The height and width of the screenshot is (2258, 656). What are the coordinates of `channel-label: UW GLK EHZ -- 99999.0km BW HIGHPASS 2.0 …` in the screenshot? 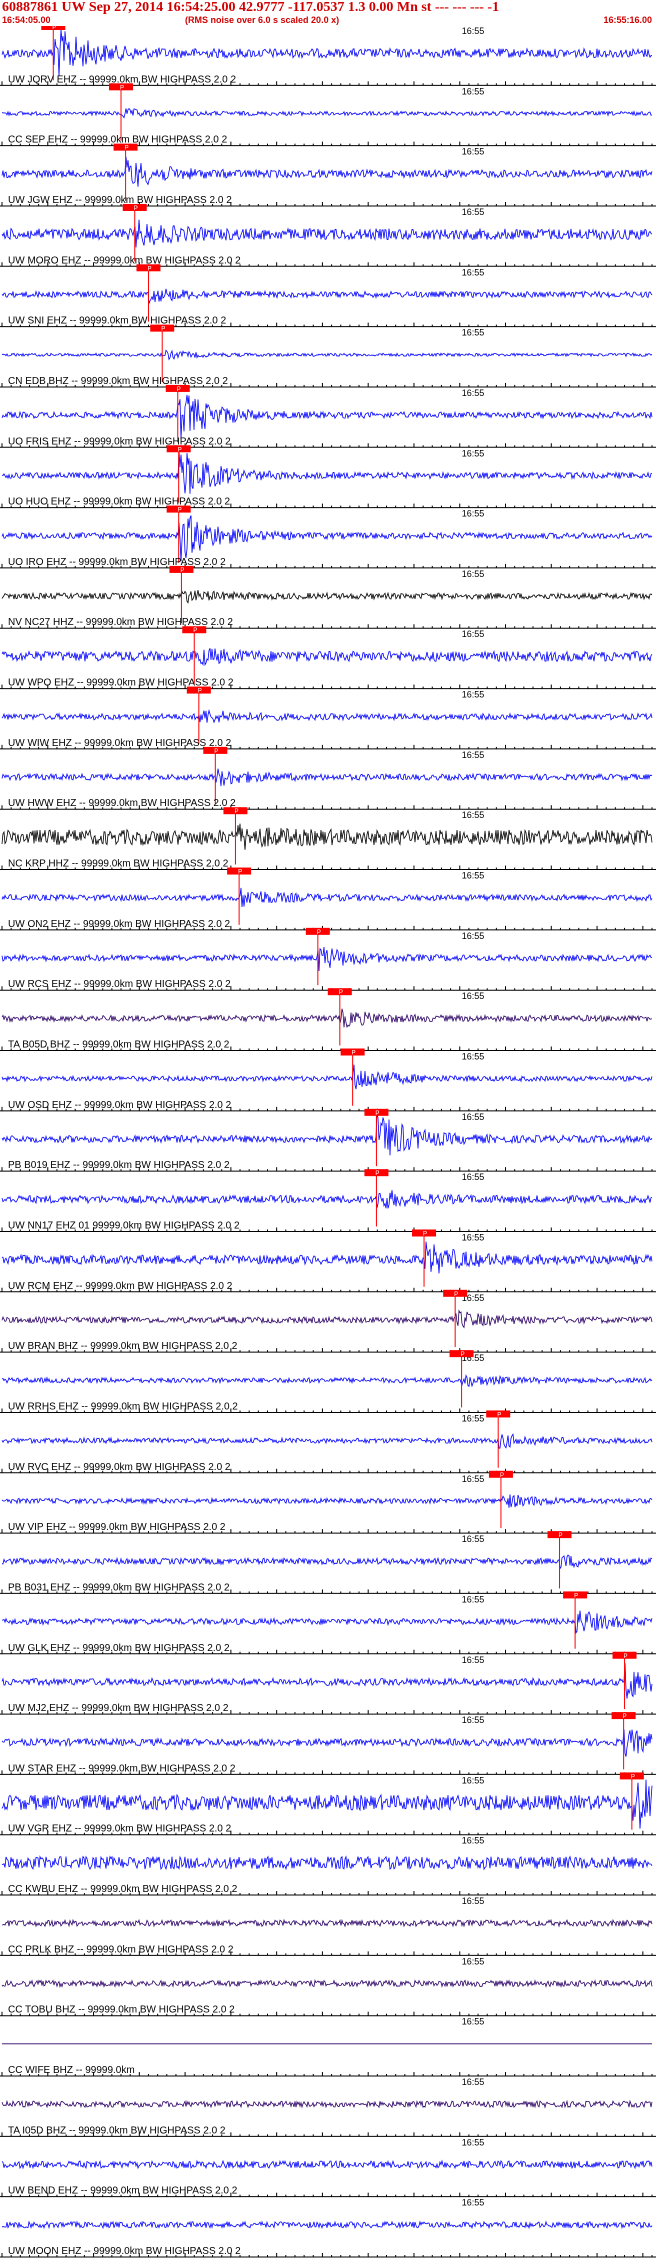 It's located at (119, 1648).